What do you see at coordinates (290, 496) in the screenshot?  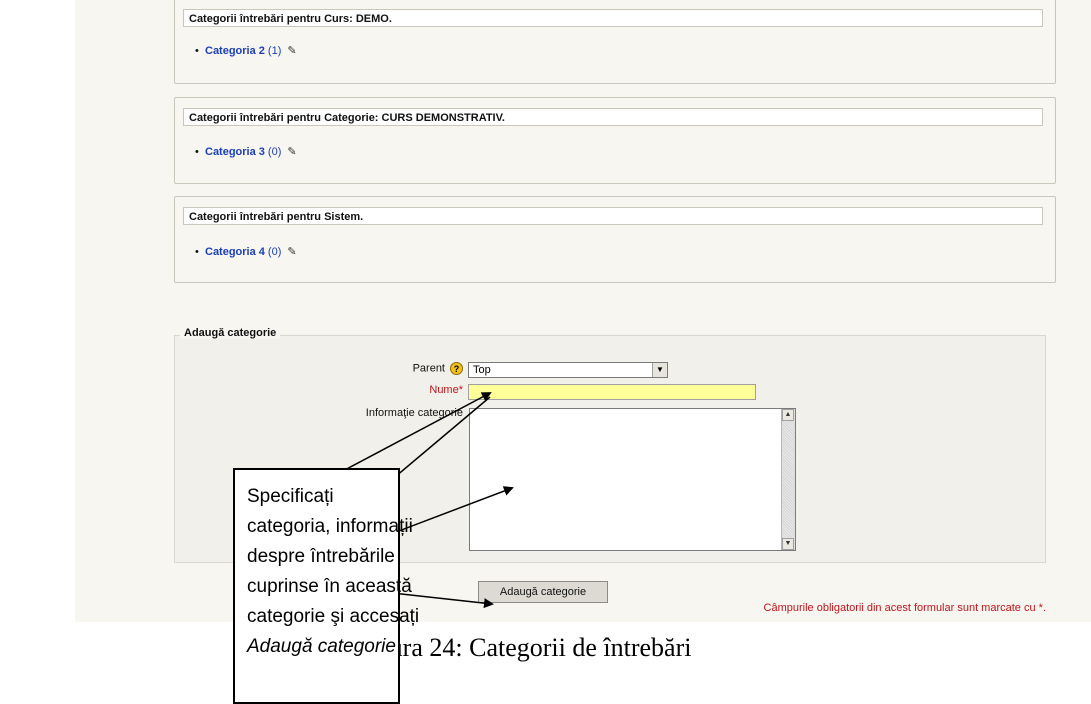 I see `callout-line: Specificați` at bounding box center [290, 496].